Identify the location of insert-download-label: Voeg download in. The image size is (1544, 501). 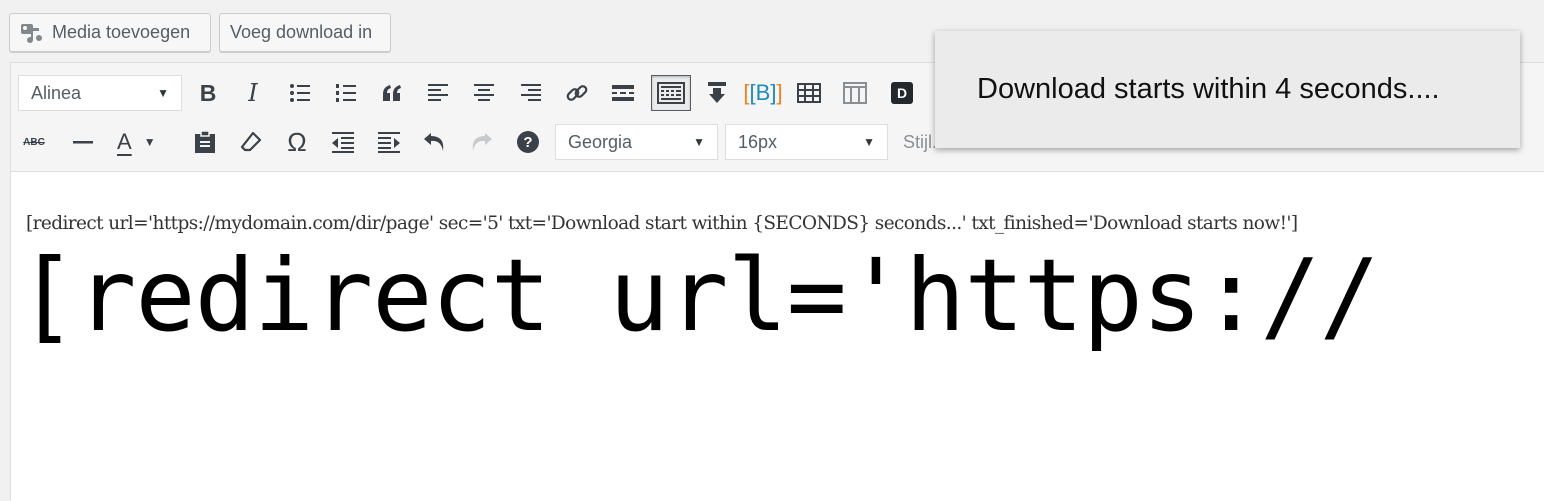
(301, 32).